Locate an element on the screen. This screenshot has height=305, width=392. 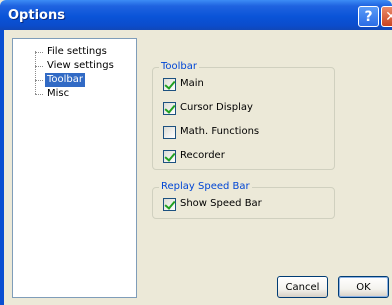
speed-bar-group-title: Replay Speed Bar is located at coordinates (205, 187).